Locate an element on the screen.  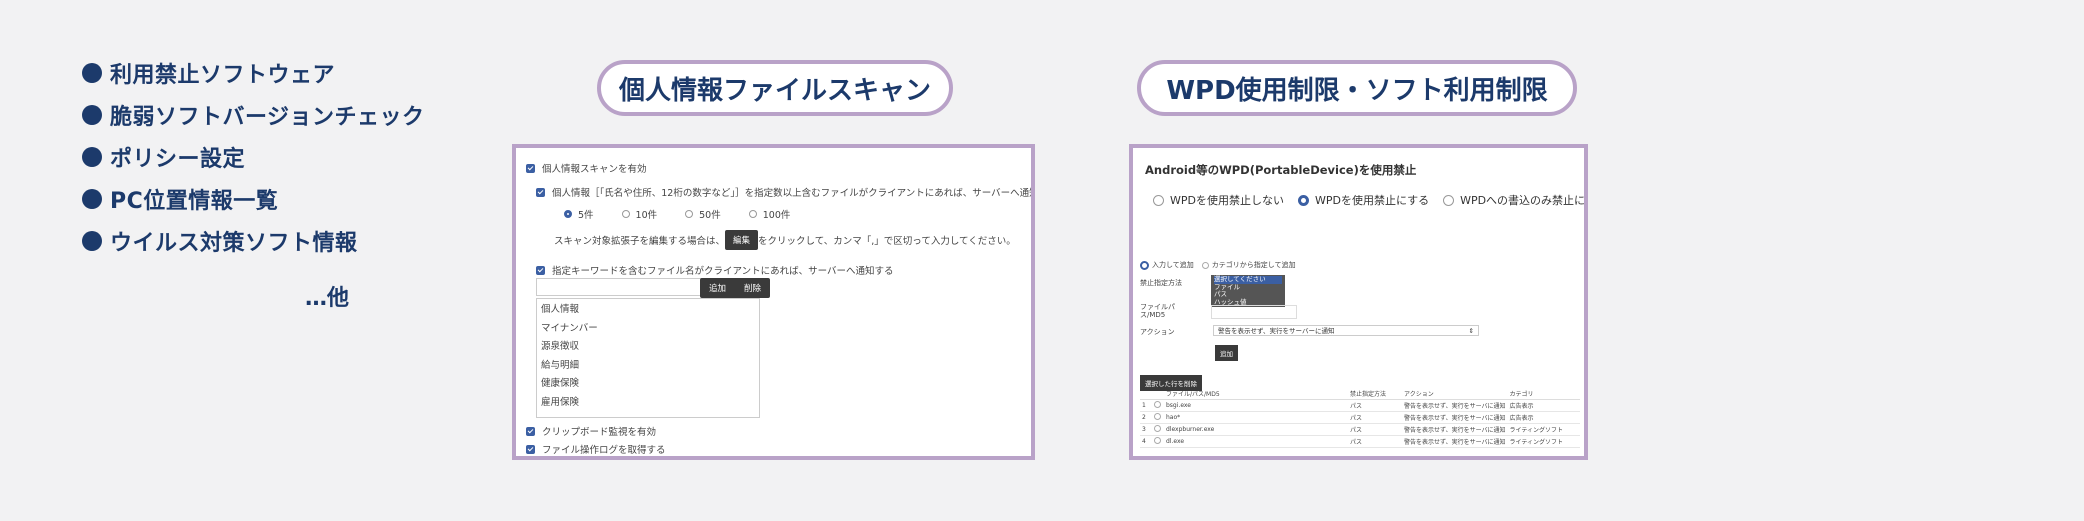
keyword-row: 指定キーワードを含むファイル名がクライアントにあれば、サーバーへ通知する is located at coordinates (715, 270).